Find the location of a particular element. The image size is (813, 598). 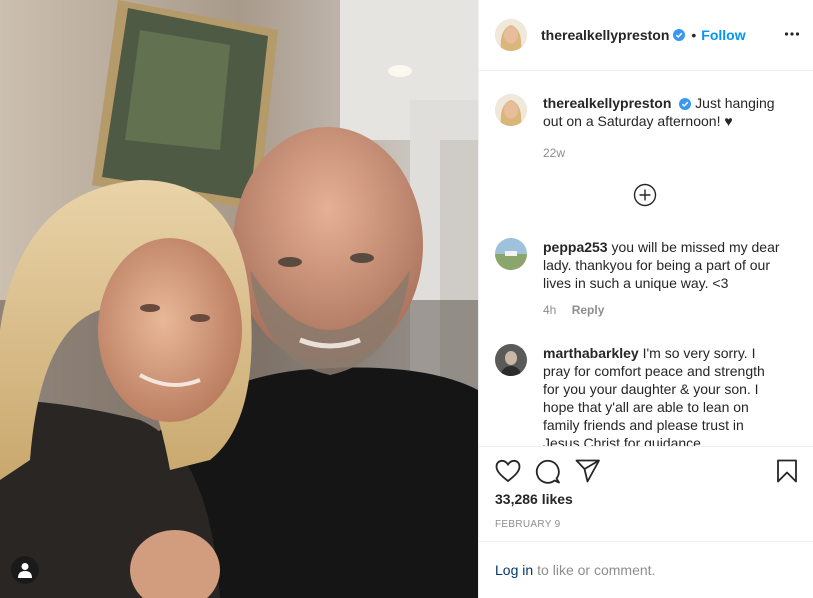

heart-icon is located at coordinates (508, 471).